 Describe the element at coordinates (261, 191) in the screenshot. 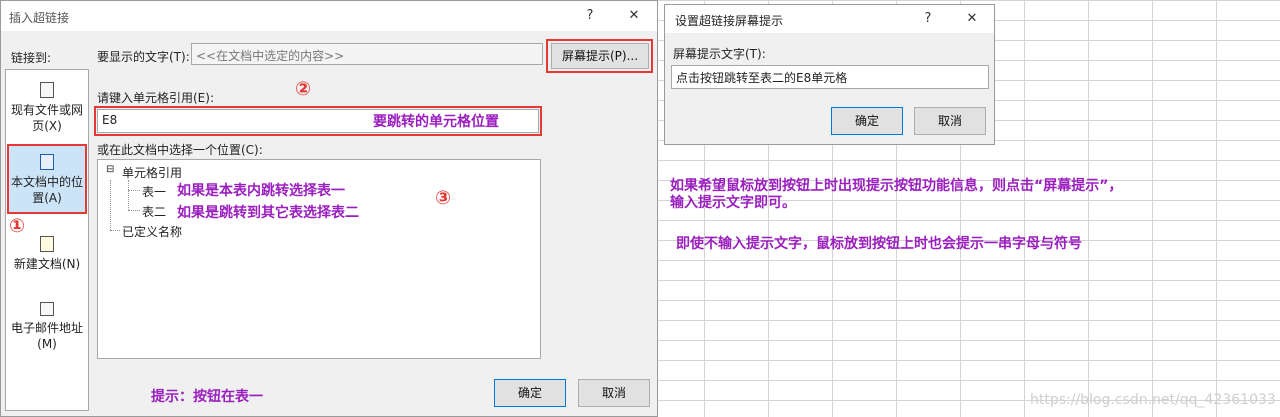

I see `sheet1-note: 如果是本表内跳转选择表一` at that location.